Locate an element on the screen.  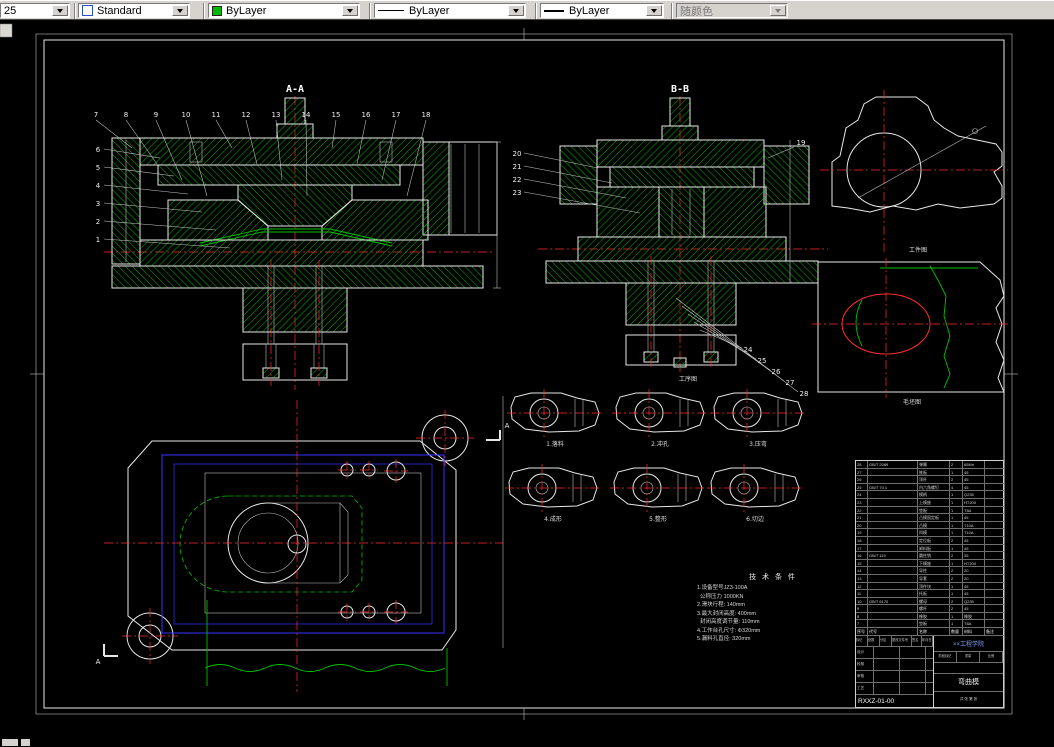
drawing-title: 弯曲模 is located at coordinates (968, 683).